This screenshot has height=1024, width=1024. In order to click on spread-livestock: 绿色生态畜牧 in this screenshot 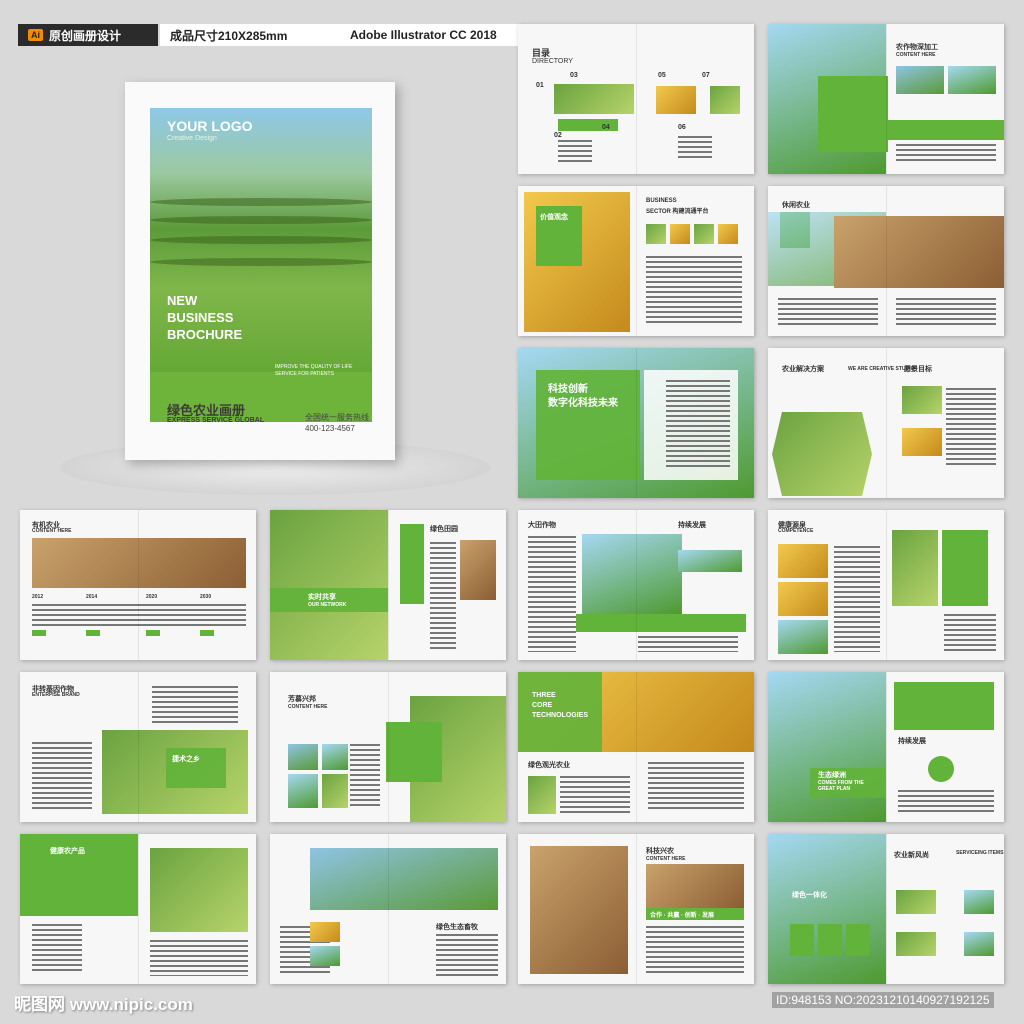, I will do `click(388, 909)`.